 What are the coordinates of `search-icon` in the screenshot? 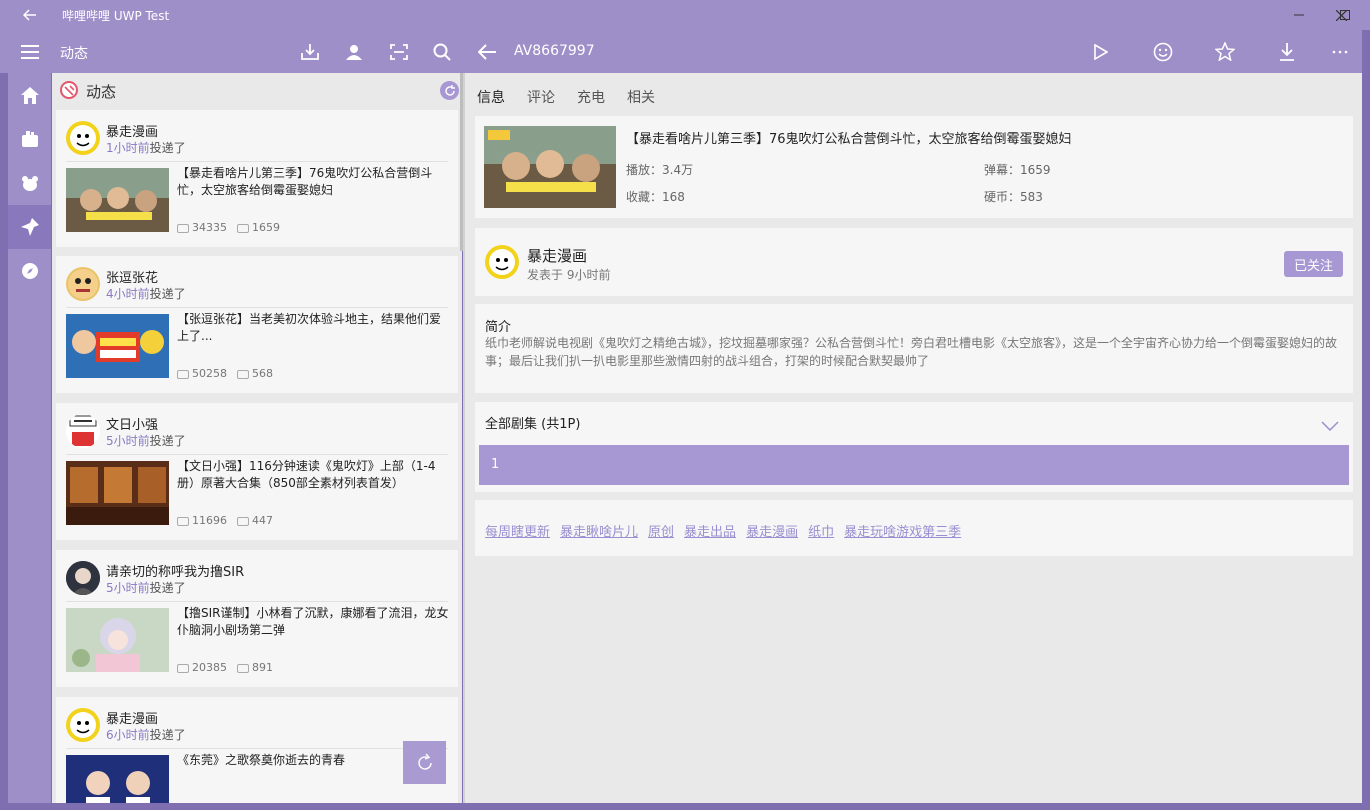 It's located at (442, 51).